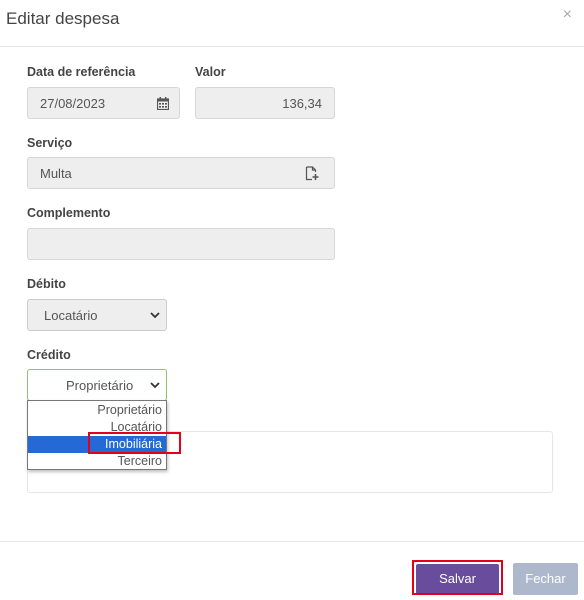 The image size is (584, 600). What do you see at coordinates (73, 103) in the screenshot?
I see `data-referencia-value: 27/08/2023` at bounding box center [73, 103].